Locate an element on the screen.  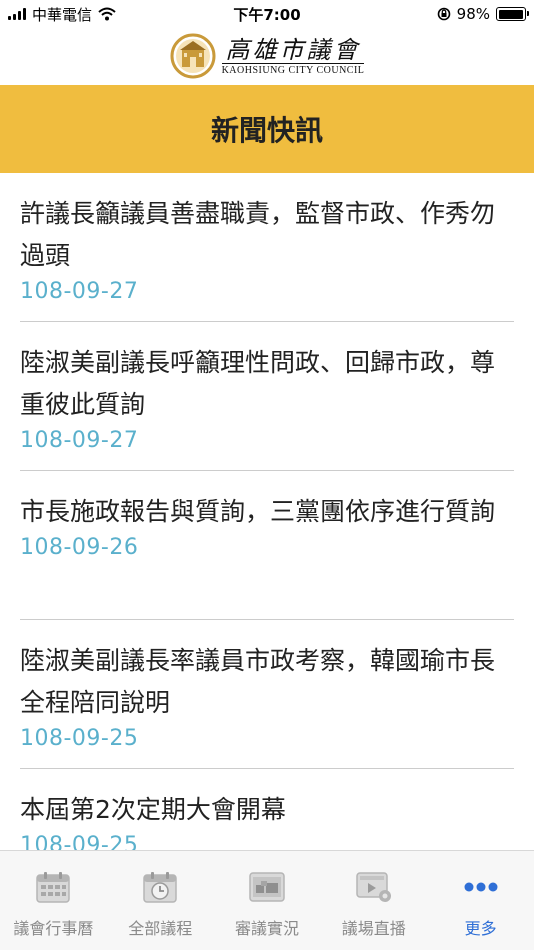
title-banner: 新聞快訊 is located at coordinates (267, 129).